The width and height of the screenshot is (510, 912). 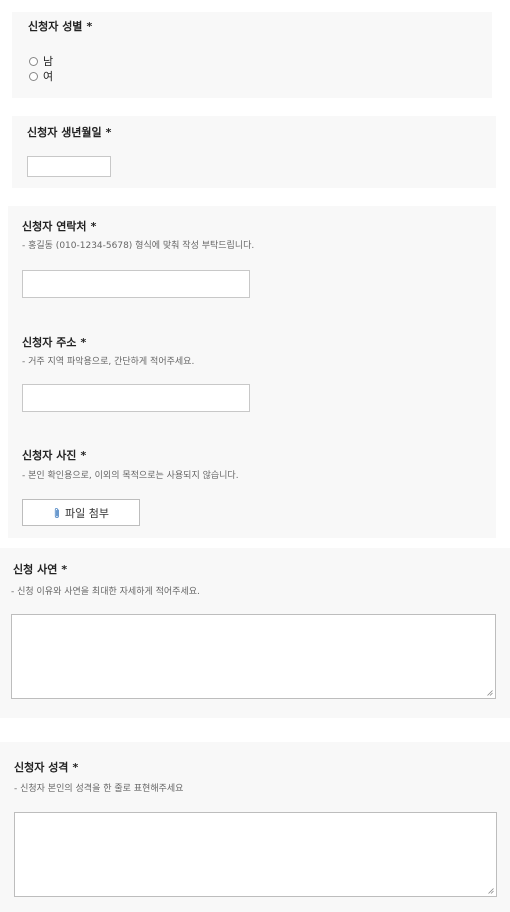 I want to click on birth-title: 신청자 생년월일 *, so click(x=69, y=132).